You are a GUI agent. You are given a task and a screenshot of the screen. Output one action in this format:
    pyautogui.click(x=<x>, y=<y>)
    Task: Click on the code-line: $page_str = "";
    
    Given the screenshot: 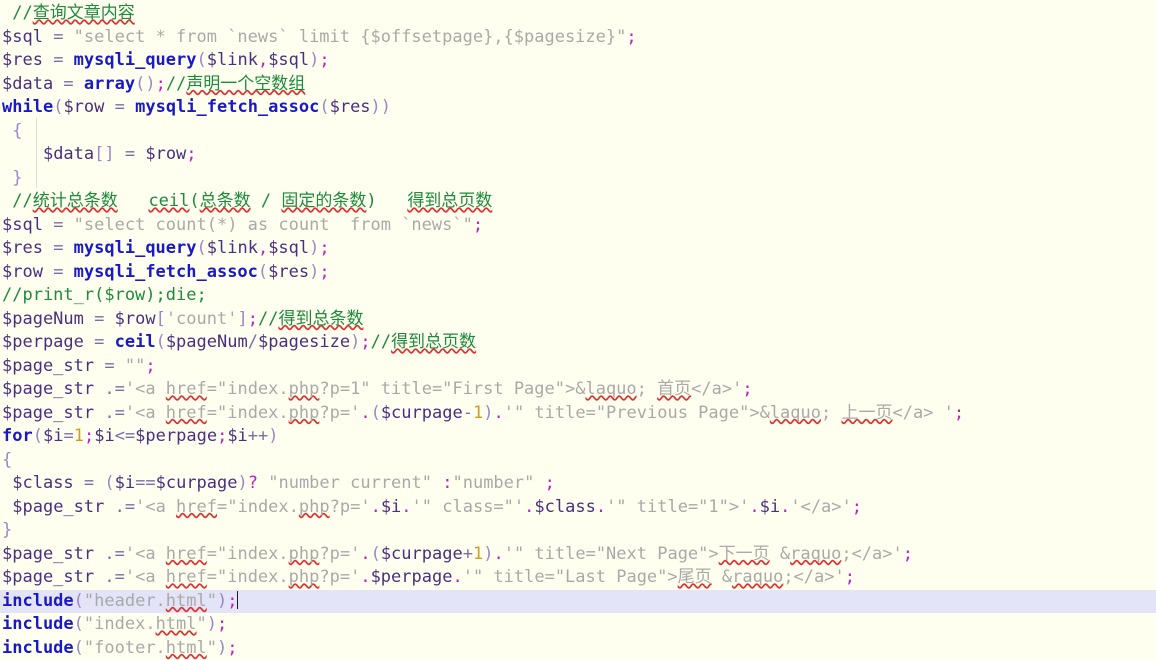 What is the action you would take?
    pyautogui.click(x=578, y=367)
    